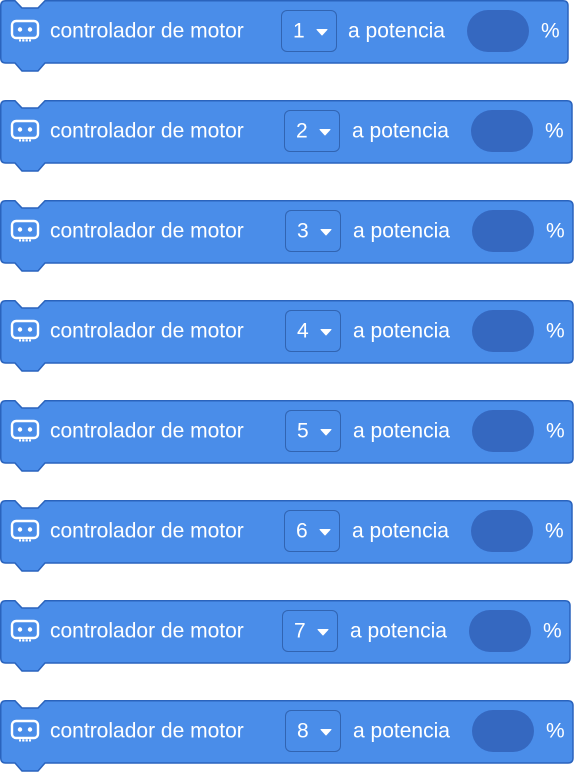 This screenshot has height=775, width=574. I want to click on motor-number-dropdown: 5, so click(313, 431).